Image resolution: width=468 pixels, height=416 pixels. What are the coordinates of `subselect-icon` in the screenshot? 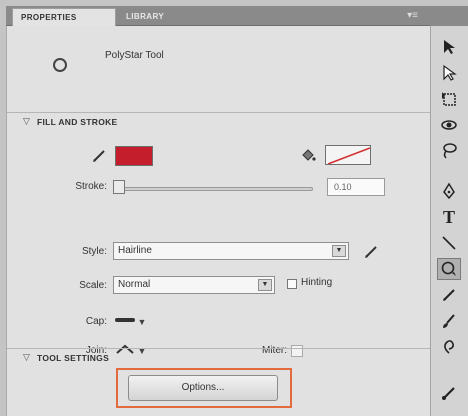 It's located at (449, 73).